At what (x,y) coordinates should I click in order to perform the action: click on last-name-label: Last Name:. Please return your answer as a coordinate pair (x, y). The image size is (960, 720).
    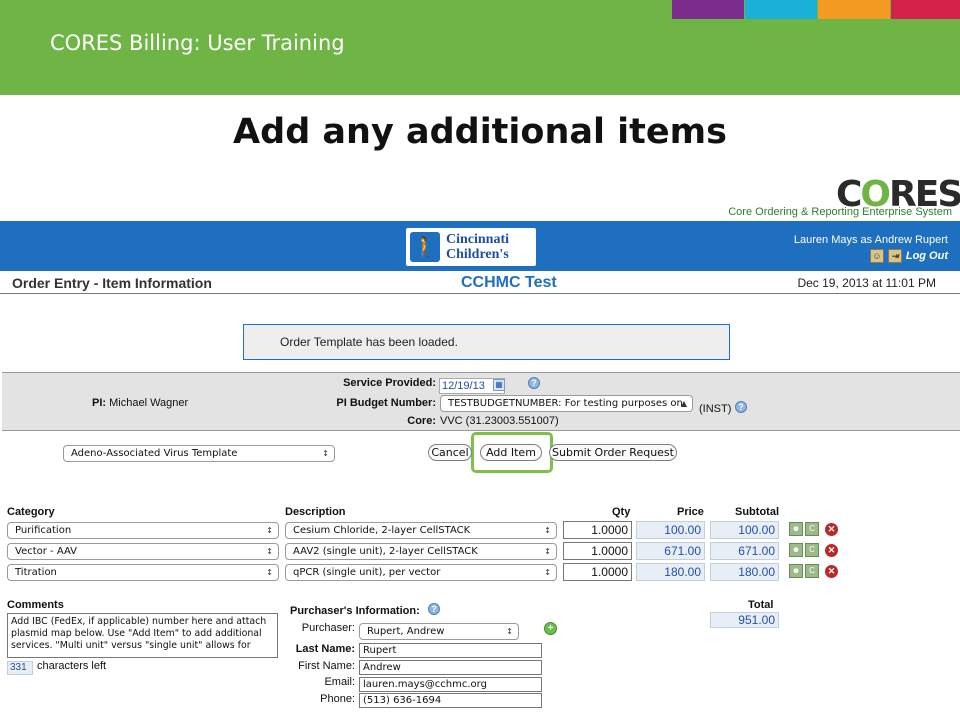
    Looking at the image, I should click on (325, 649).